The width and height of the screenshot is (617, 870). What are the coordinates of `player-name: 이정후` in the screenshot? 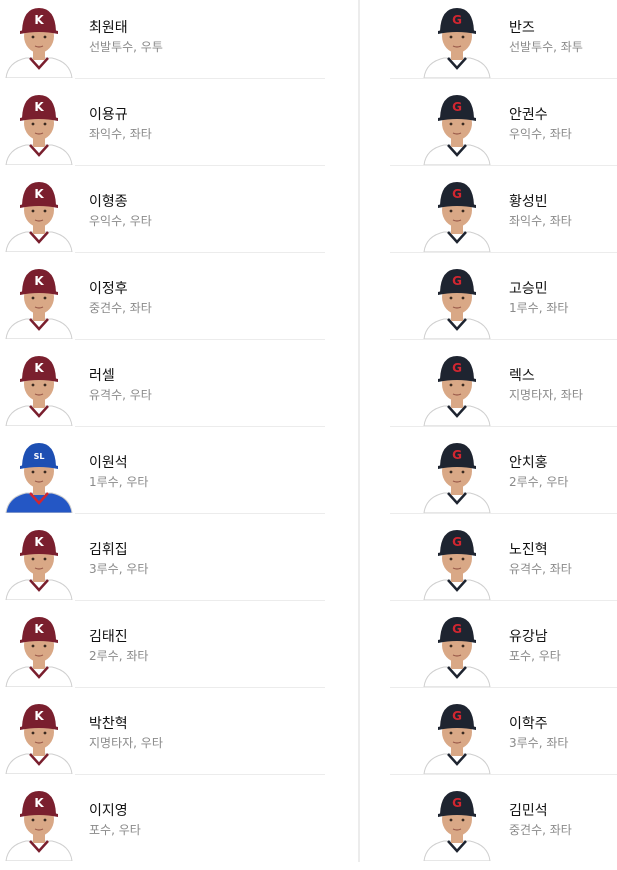 It's located at (108, 289).